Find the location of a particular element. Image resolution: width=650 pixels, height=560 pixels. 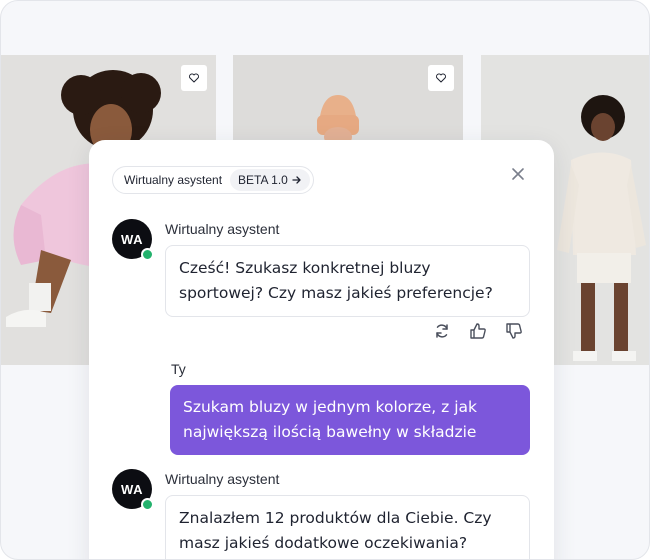

beta-badge-button: BETA 1.0 is located at coordinates (270, 180).